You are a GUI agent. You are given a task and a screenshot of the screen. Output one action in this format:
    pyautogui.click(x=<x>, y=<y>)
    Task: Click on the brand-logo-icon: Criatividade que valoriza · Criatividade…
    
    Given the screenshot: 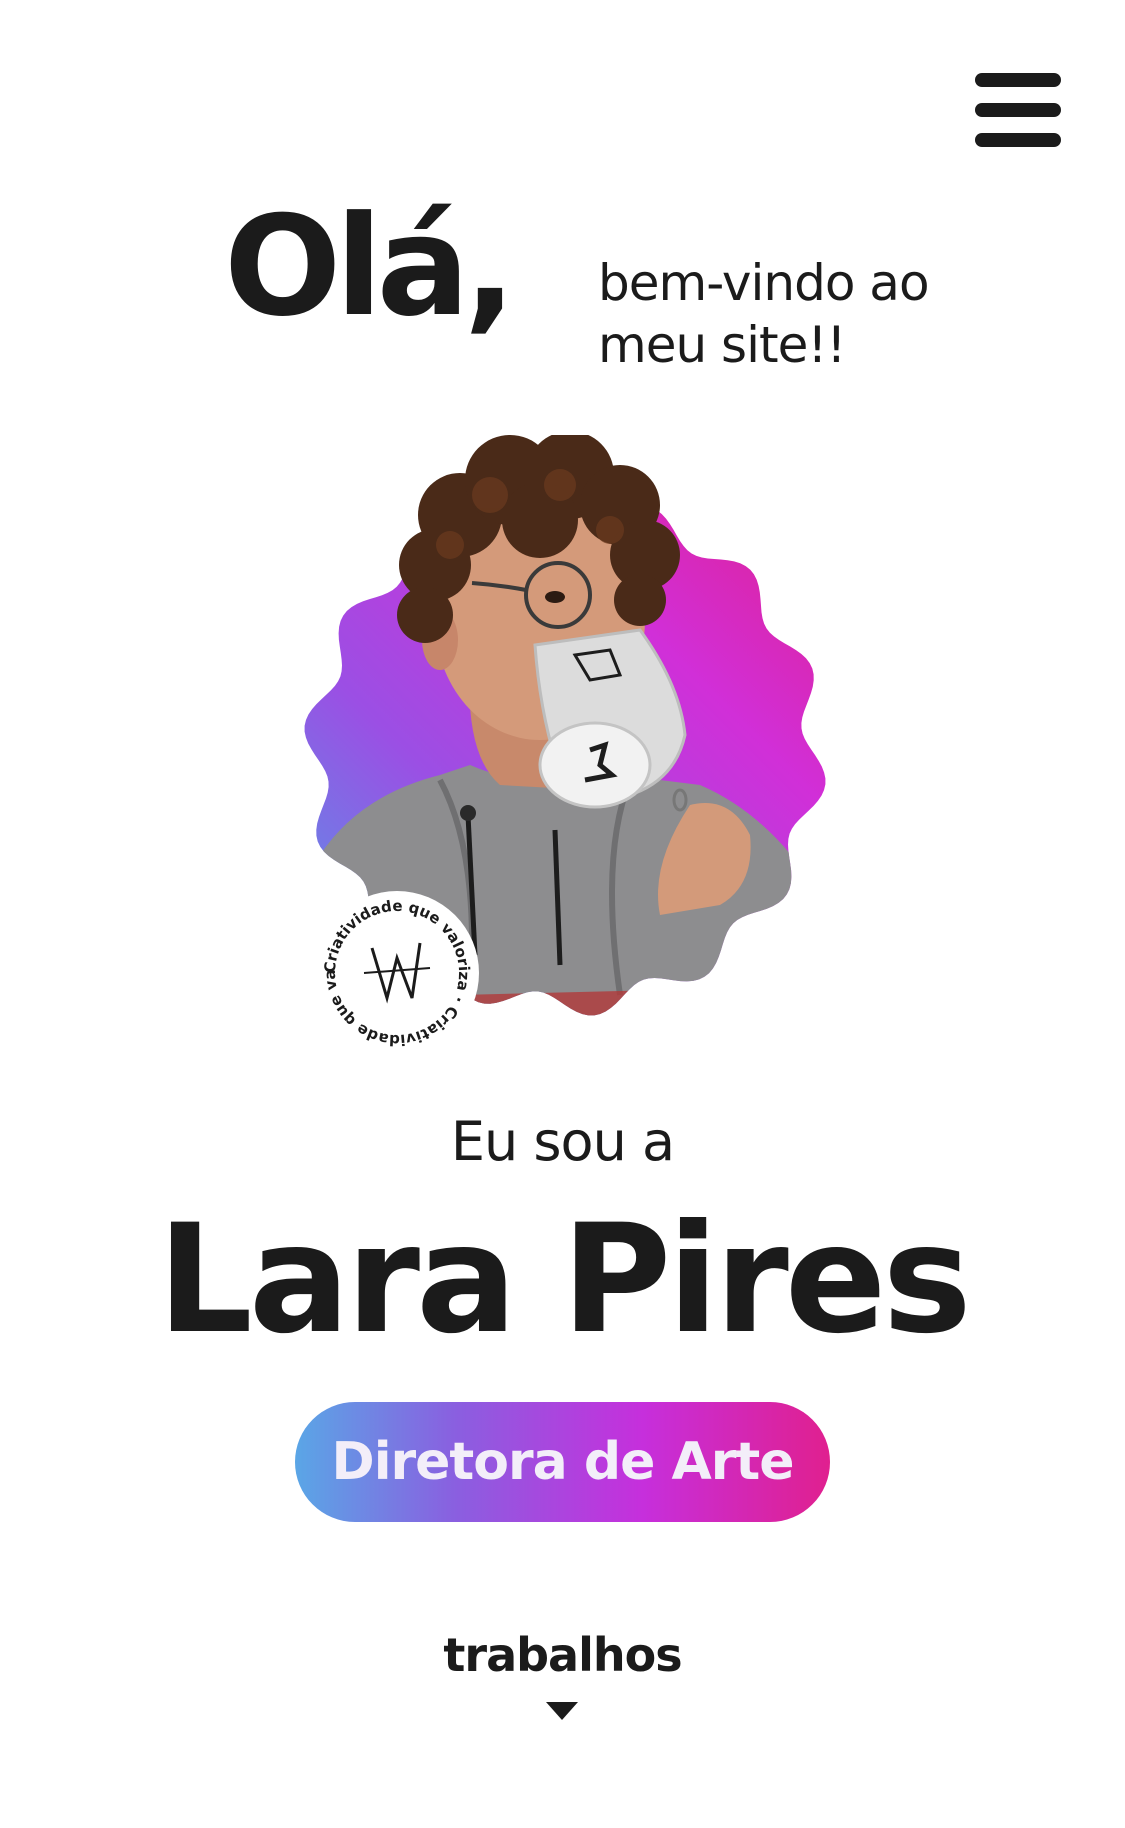 What is the action you would take?
    pyautogui.click(x=393, y=964)
    